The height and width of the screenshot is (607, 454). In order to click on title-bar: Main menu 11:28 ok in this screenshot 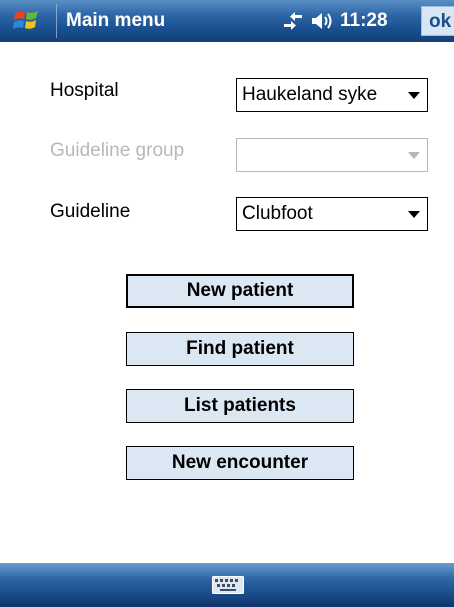, I will do `click(227, 21)`.